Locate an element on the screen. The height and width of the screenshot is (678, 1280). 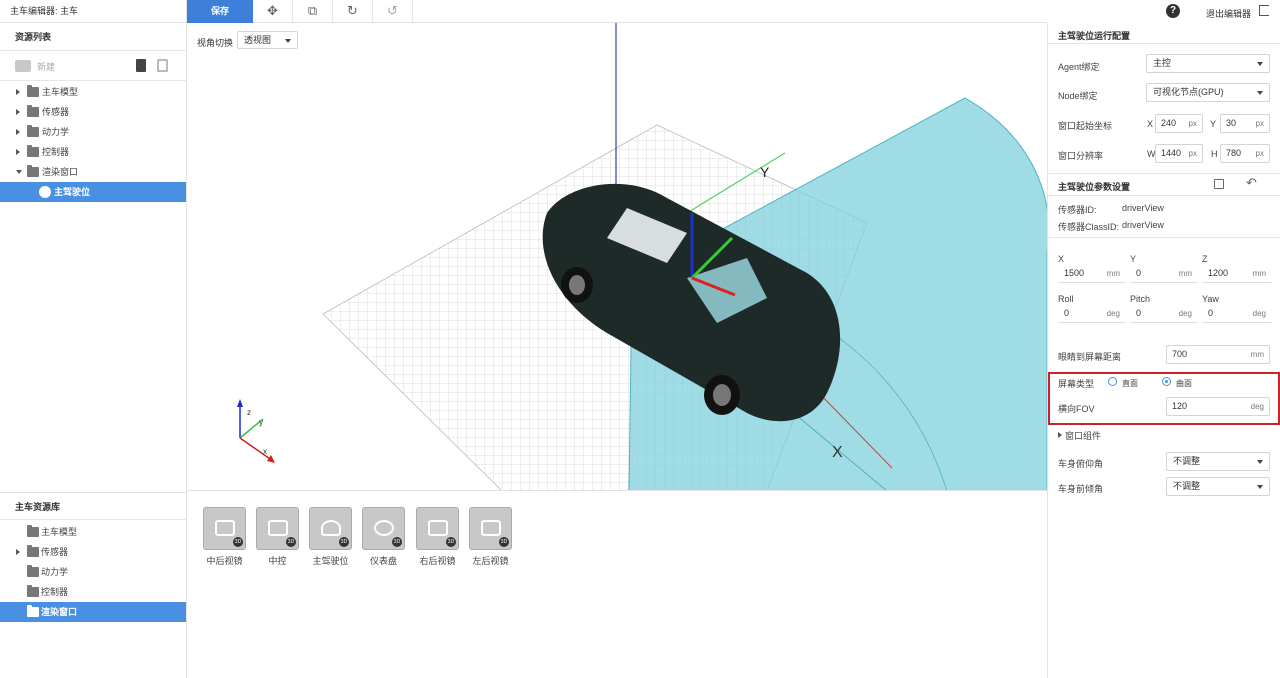
screen-type-label: 屏幕类型 is located at coordinates (1076, 384).